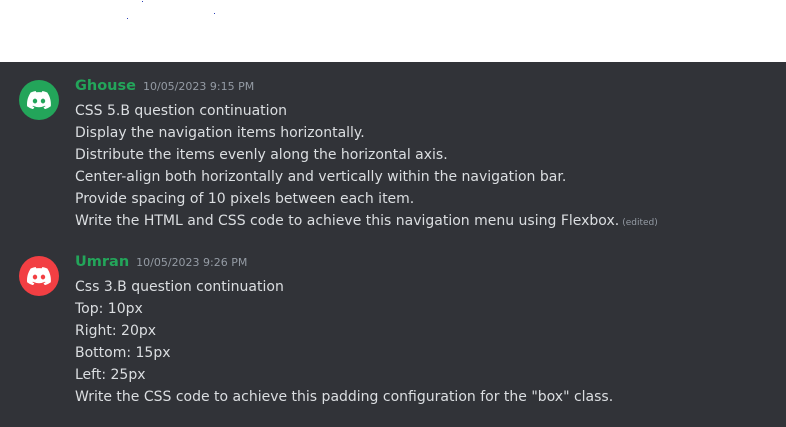  I want to click on message-line: Left: 25px, so click(110, 375).